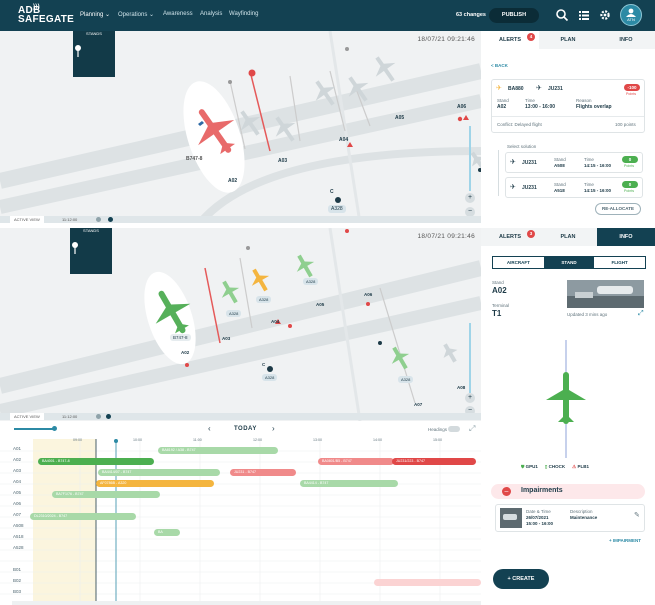  What do you see at coordinates (83, 516) in the screenshot?
I see `flight-bar: DL2310/2024 - B747` at bounding box center [83, 516].